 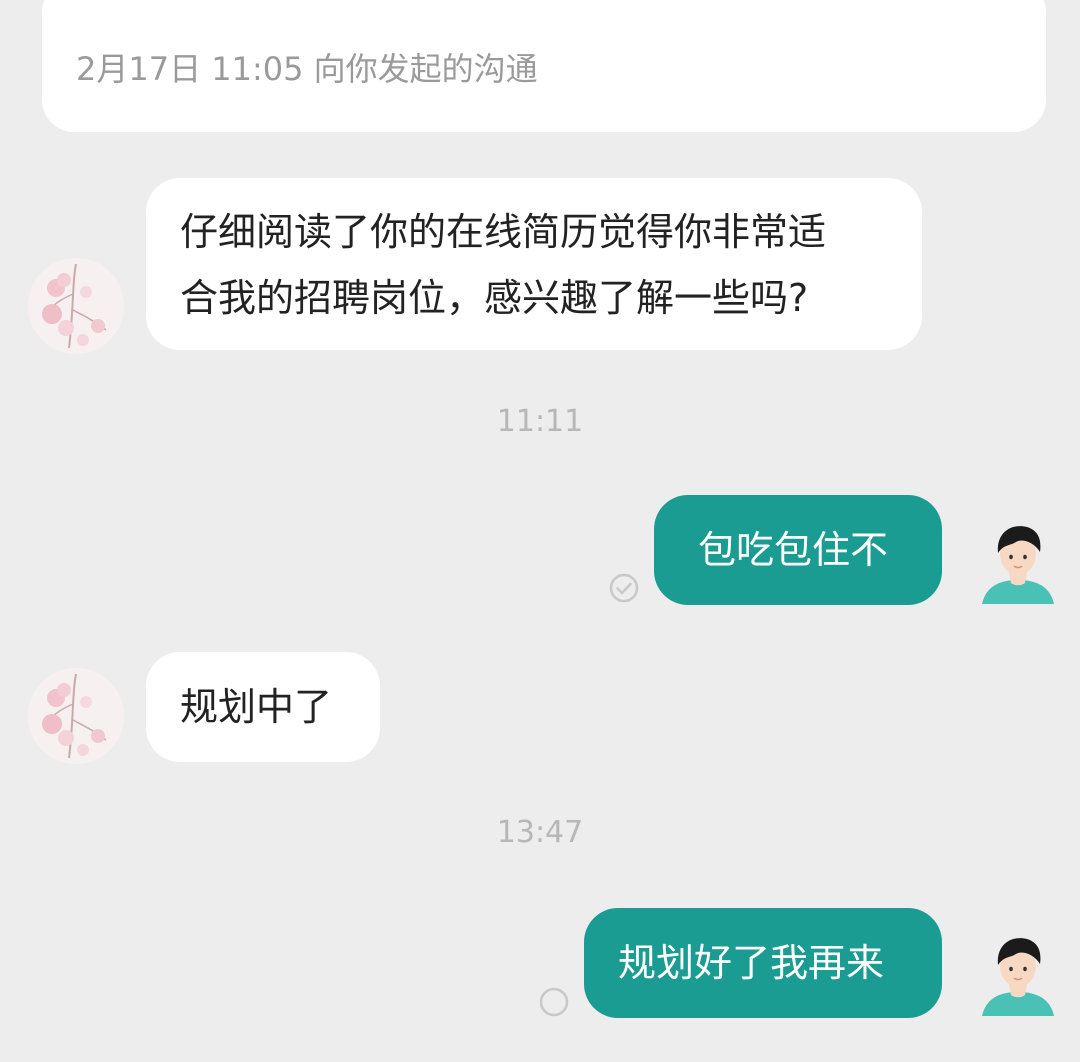 What do you see at coordinates (307, 67) in the screenshot?
I see `conversation-start-note: 2月17日 11:05 向你发起的沟通` at bounding box center [307, 67].